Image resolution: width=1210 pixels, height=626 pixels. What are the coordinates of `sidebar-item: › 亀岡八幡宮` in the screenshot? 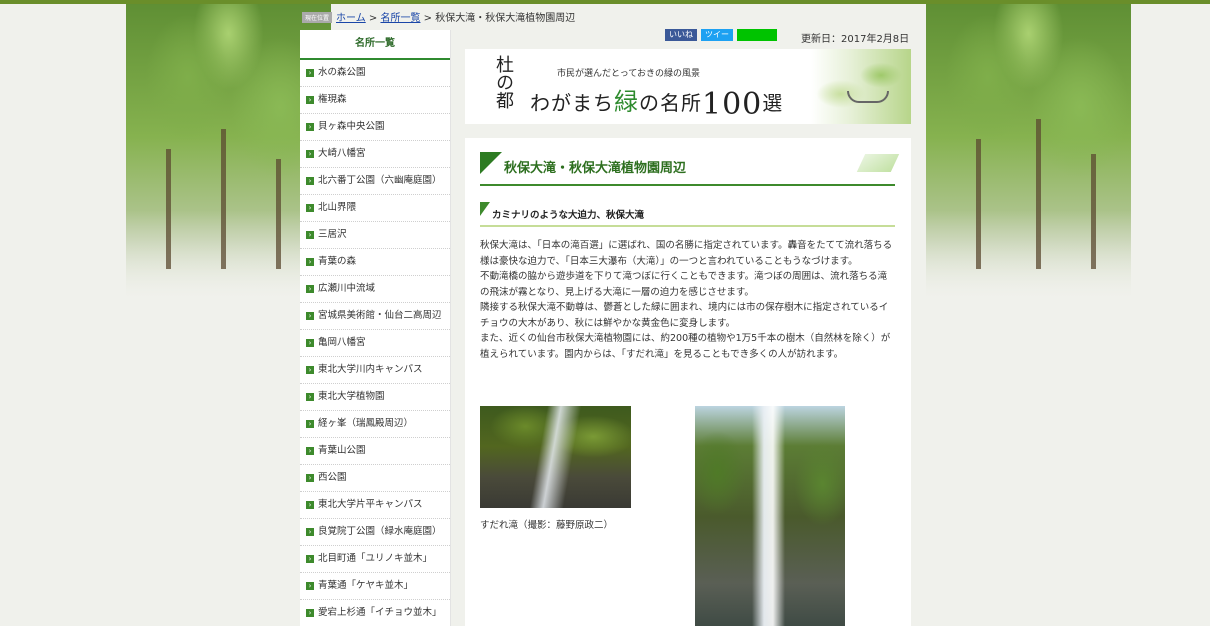 It's located at (375, 343).